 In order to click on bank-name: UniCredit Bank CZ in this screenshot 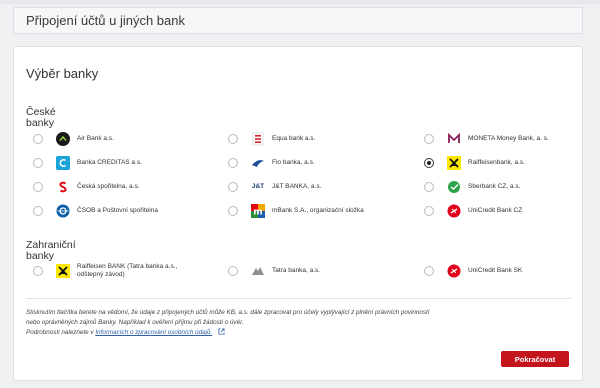, I will do `click(495, 210)`.